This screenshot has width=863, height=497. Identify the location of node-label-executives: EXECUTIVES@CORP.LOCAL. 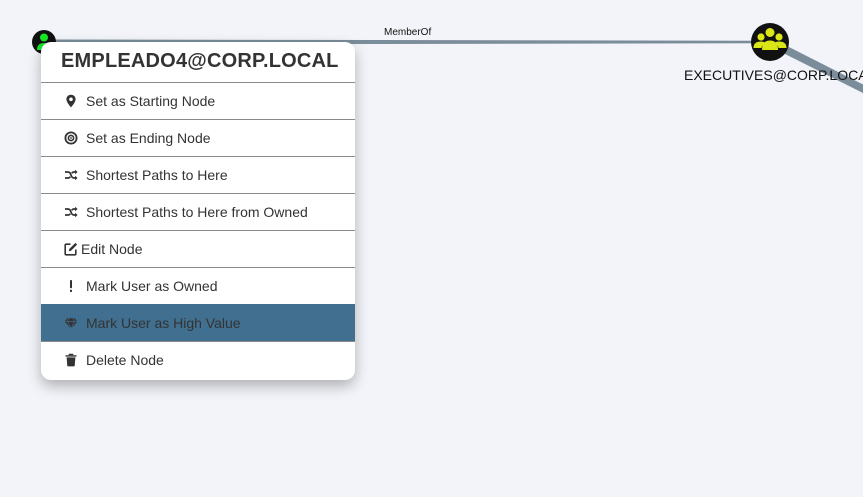
(773, 75).